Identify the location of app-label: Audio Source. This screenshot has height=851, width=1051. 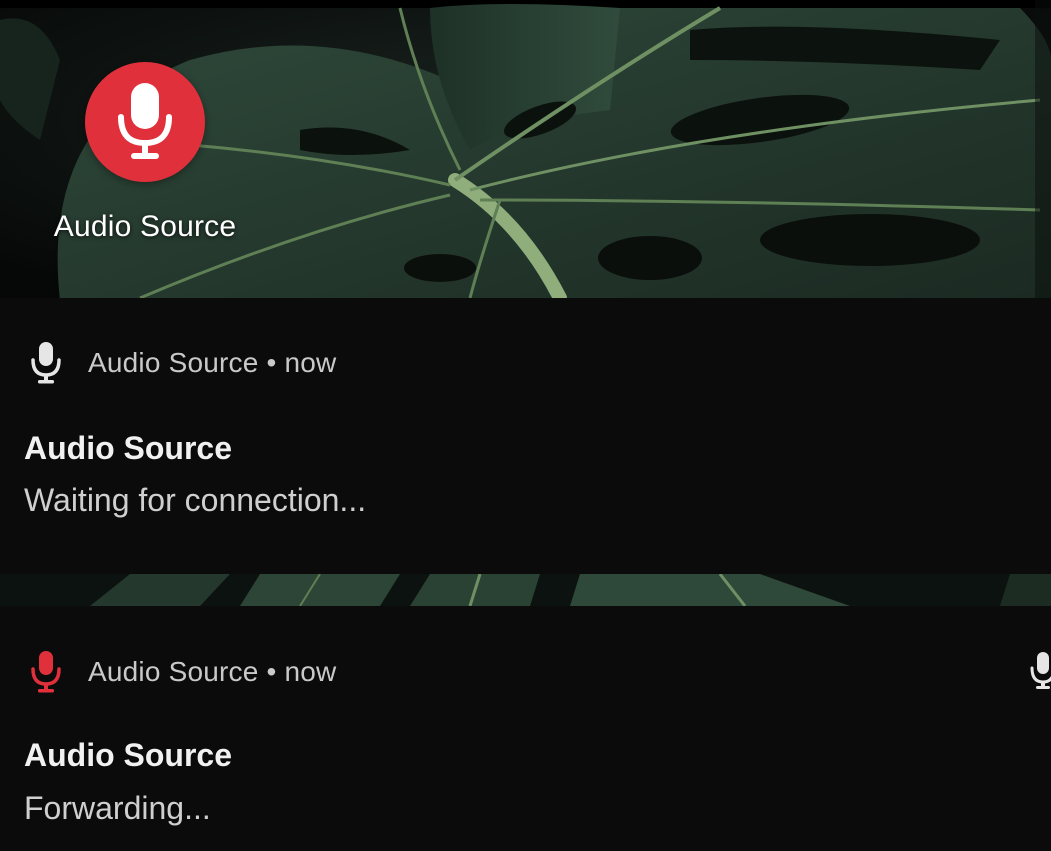
(145, 226).